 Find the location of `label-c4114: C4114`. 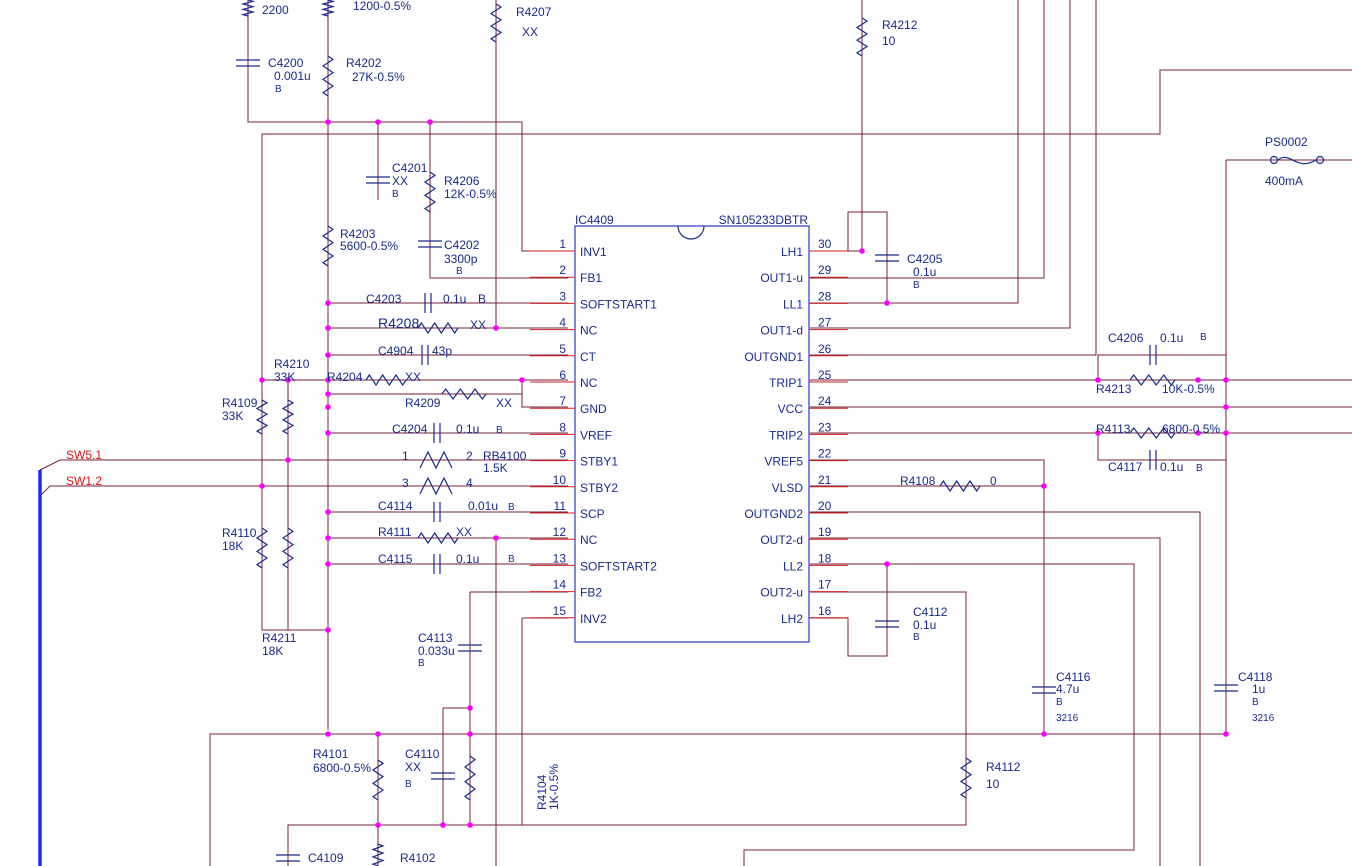

label-c4114: C4114 is located at coordinates (395, 506).